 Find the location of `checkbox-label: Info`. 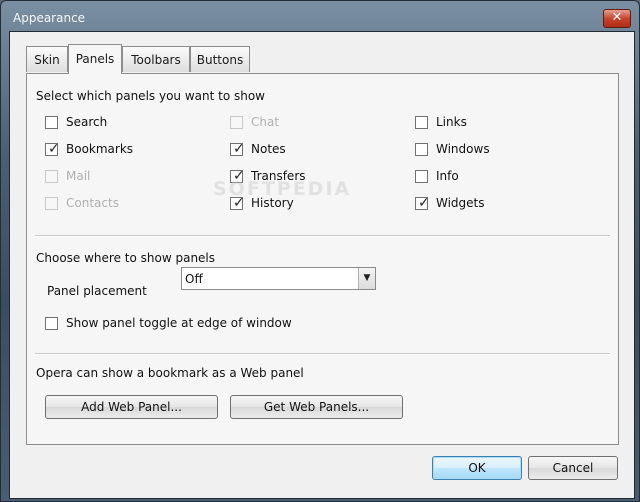

checkbox-label: Info is located at coordinates (447, 176).